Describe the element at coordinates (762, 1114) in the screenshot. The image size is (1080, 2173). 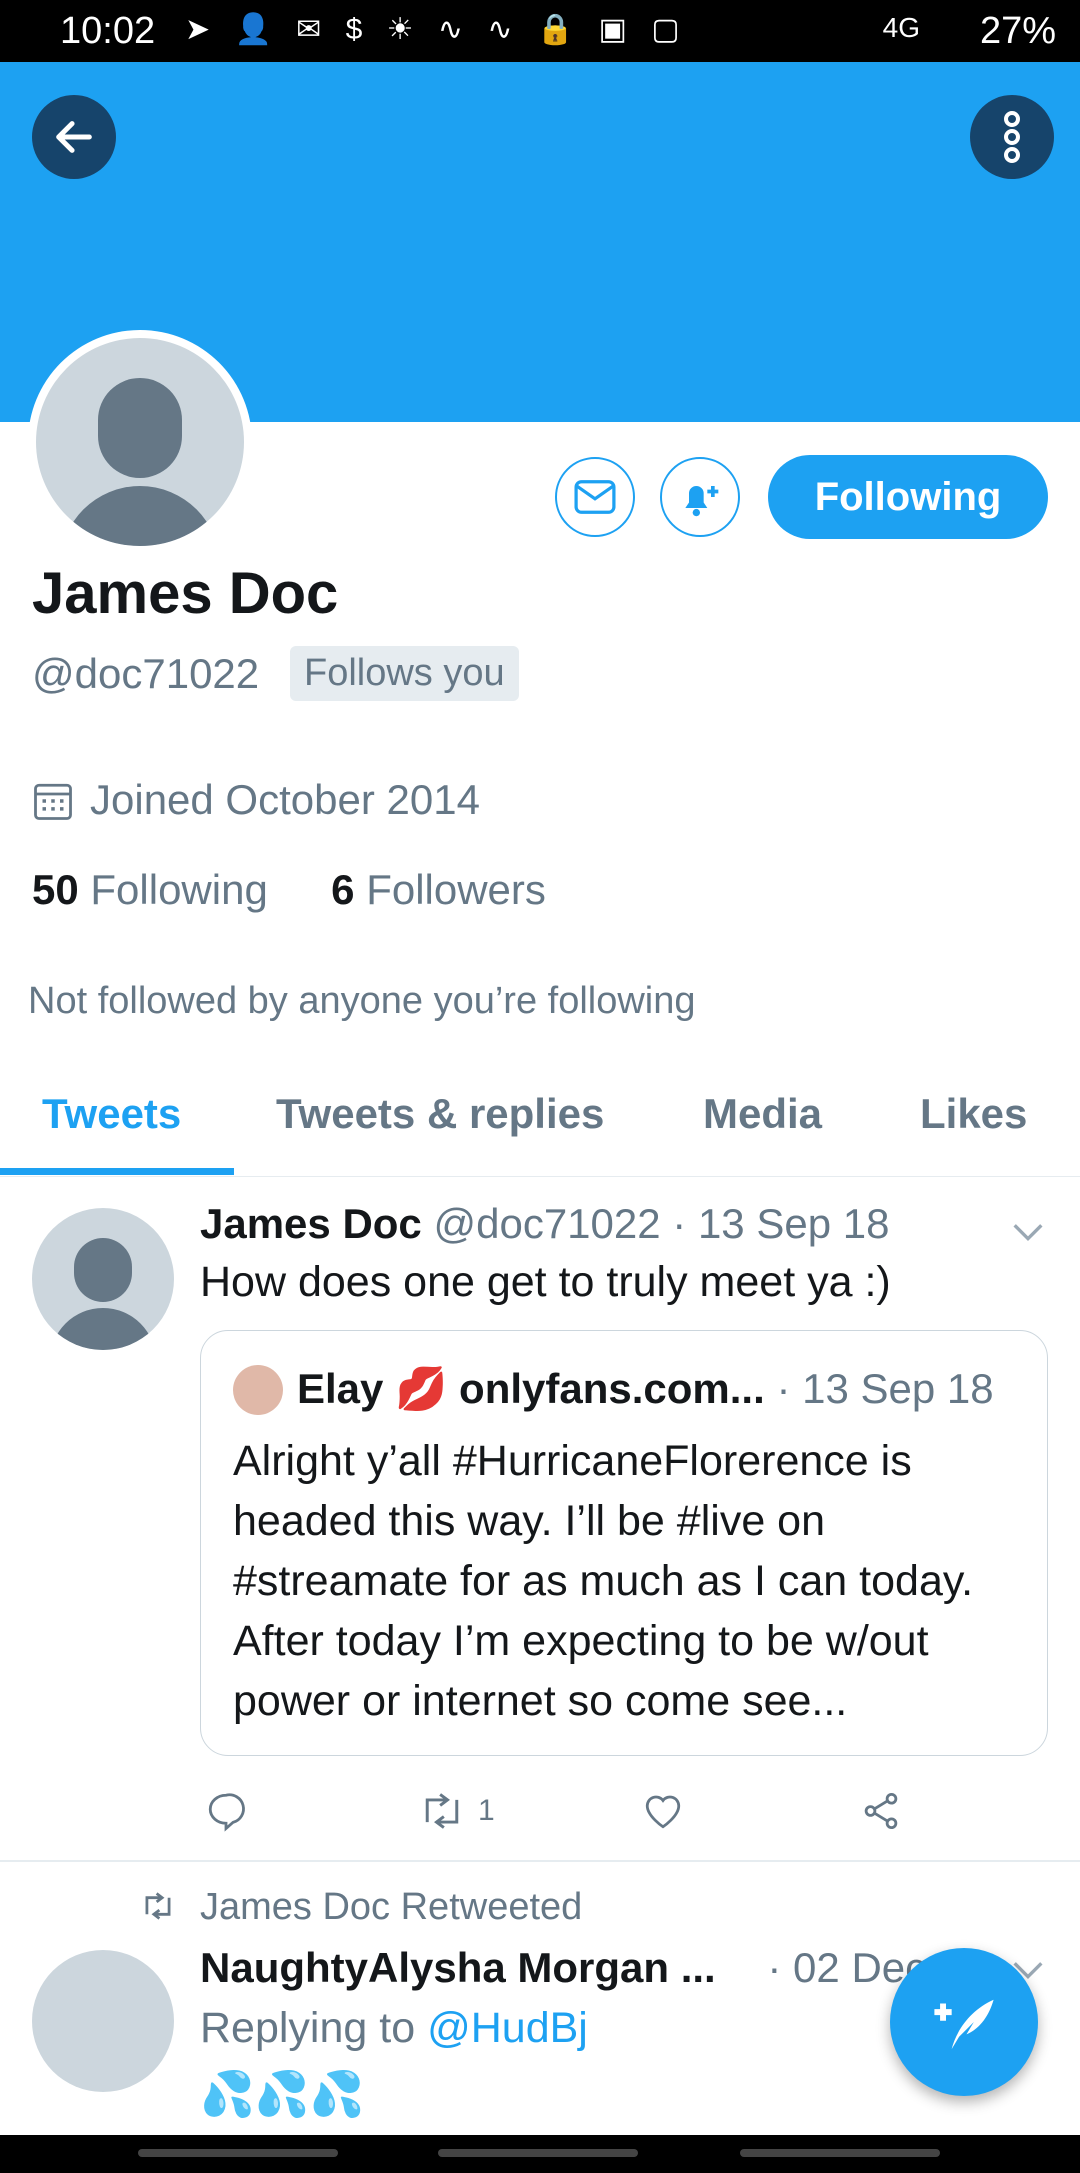
I see `tab-media: Media` at that location.